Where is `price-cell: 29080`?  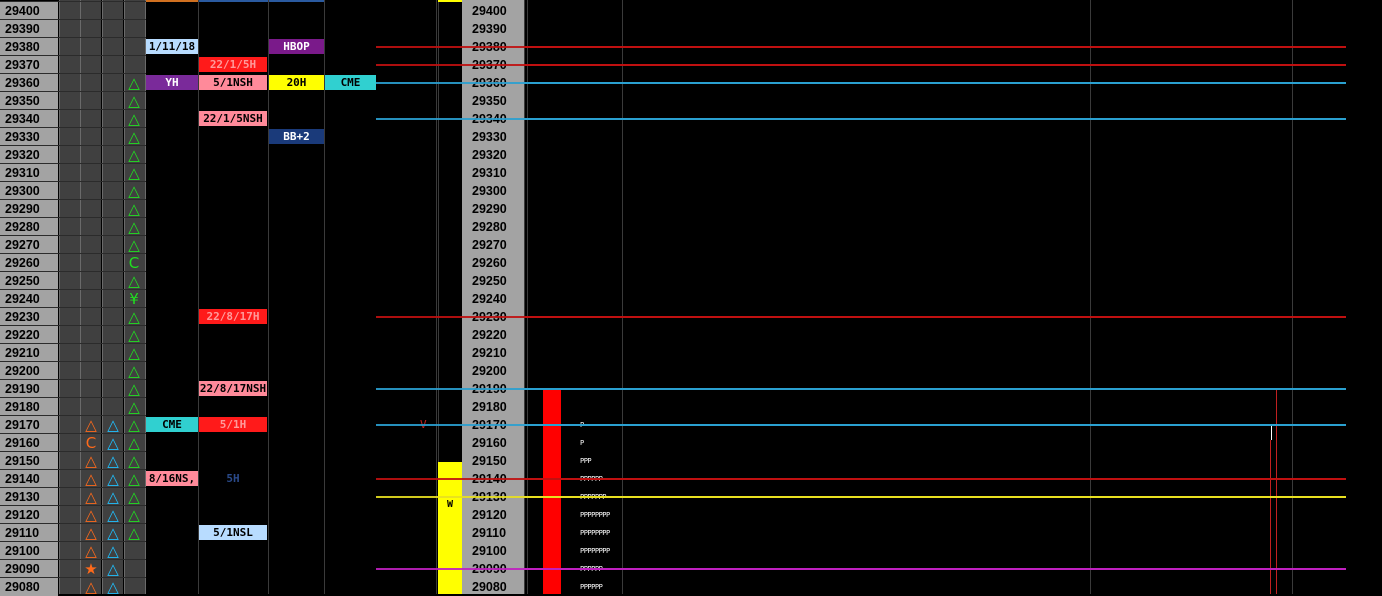 price-cell: 29080 is located at coordinates (29, 587).